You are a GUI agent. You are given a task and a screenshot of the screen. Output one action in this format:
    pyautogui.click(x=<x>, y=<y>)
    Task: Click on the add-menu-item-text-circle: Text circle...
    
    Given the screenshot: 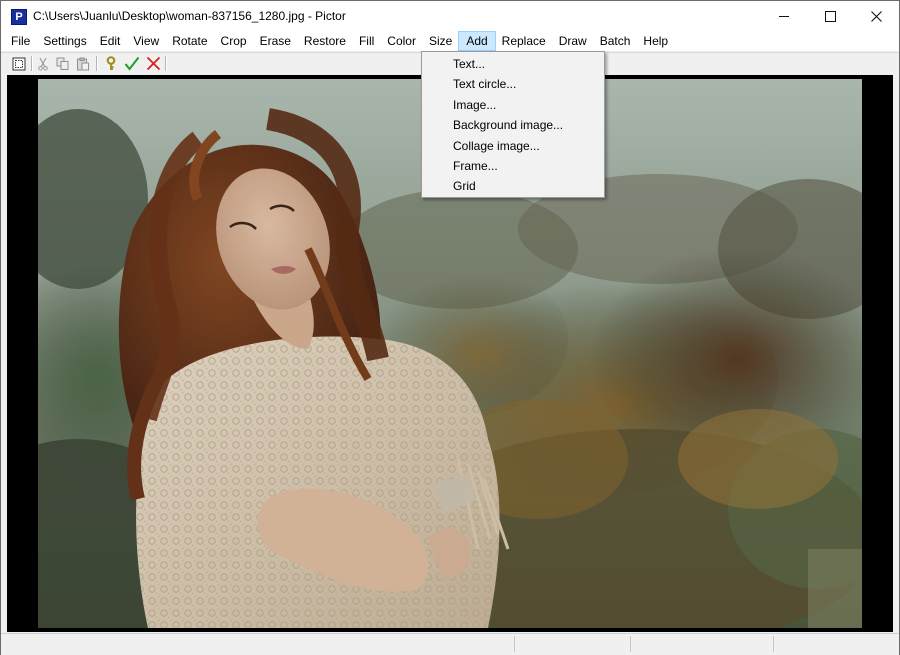 What is the action you would take?
    pyautogui.click(x=513, y=84)
    